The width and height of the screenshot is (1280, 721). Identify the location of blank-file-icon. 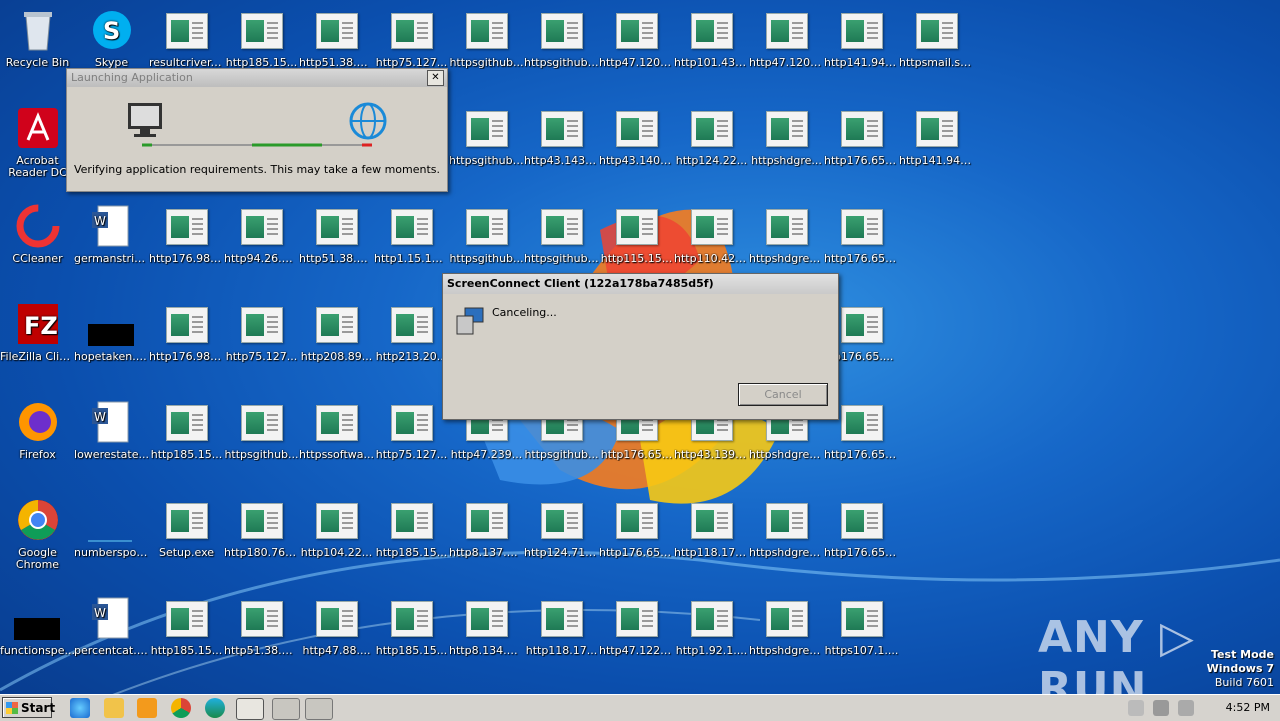
(111, 520).